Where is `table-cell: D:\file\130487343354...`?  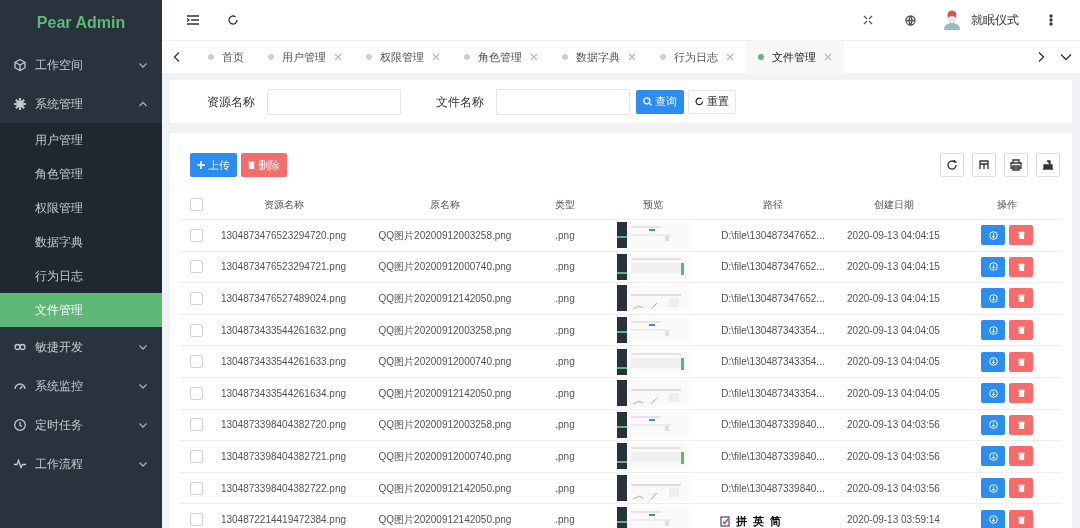 table-cell: D:\file\130487343354... is located at coordinates (773, 362).